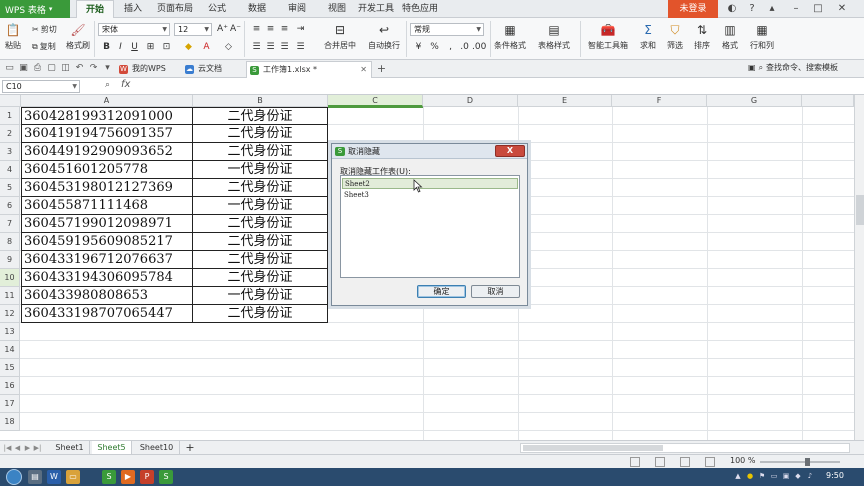  What do you see at coordinates (752, 9) in the screenshot?
I see `help-icon: ?` at bounding box center [752, 9].